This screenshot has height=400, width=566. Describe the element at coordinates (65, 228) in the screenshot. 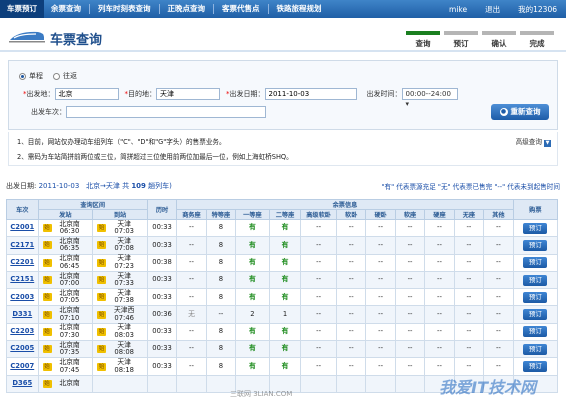

I see `departure-station: 始北京南 06:30` at that location.